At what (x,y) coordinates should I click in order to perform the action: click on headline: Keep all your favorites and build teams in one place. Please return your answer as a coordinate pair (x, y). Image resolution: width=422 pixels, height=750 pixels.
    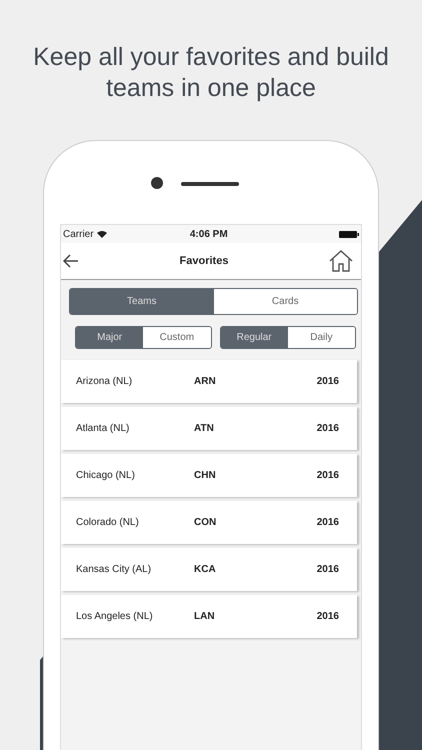
    Looking at the image, I should click on (211, 73).